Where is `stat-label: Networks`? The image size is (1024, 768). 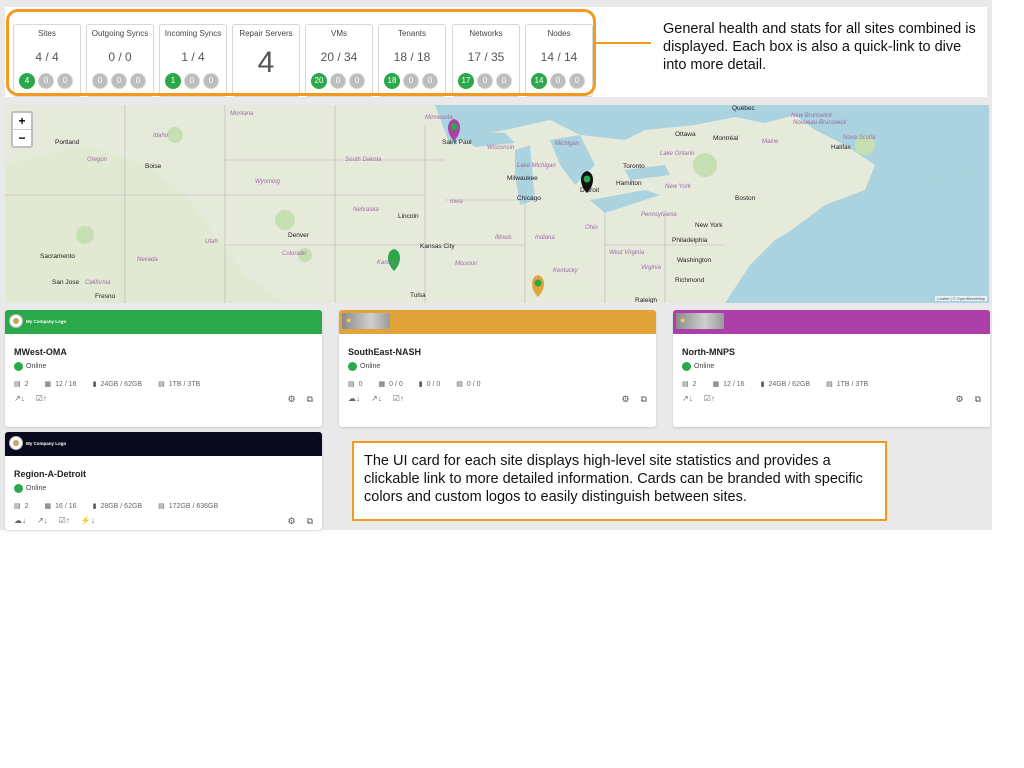 stat-label: Networks is located at coordinates (486, 33).